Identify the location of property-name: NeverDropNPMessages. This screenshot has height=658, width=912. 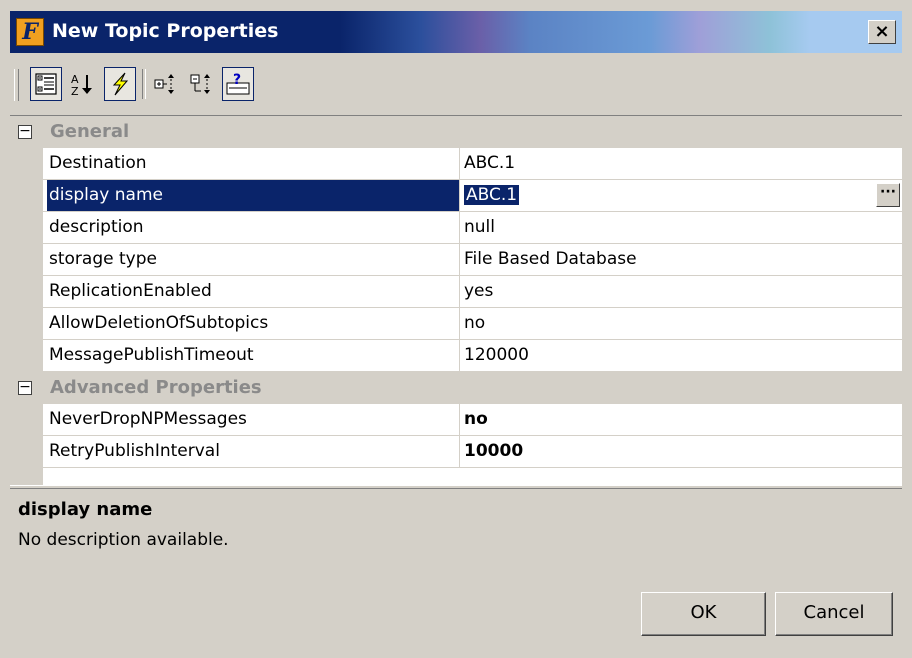
(253, 419).